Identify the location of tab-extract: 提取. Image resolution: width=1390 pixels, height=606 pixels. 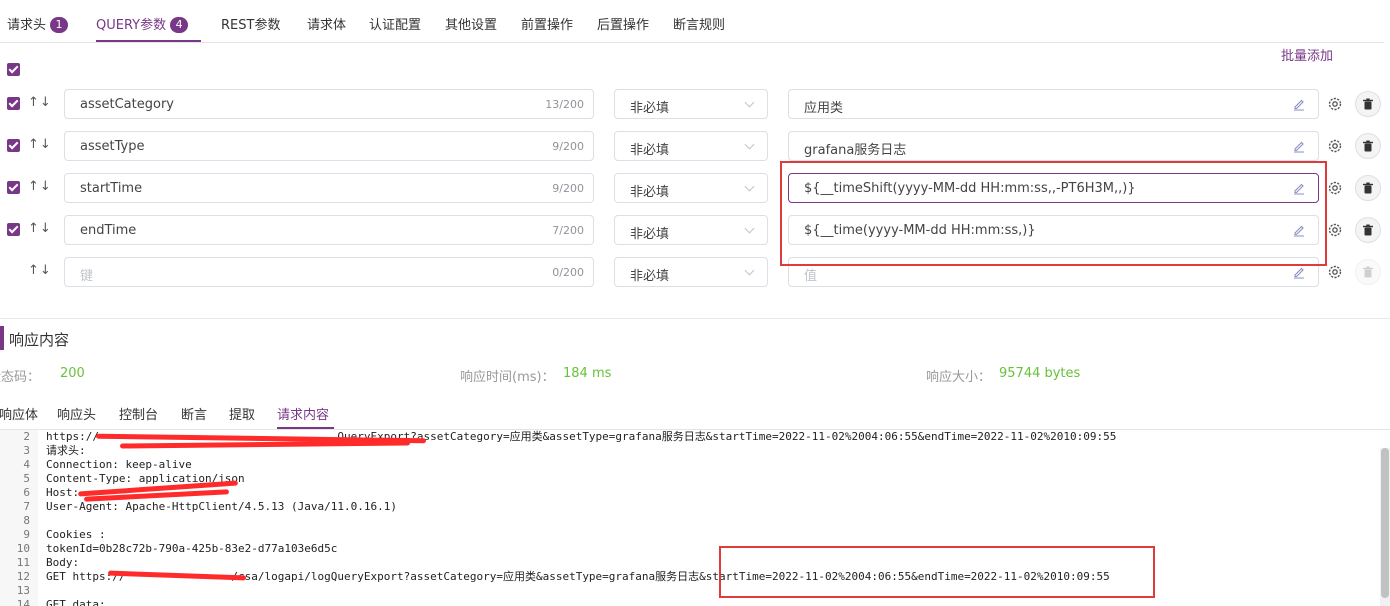
(242, 413).